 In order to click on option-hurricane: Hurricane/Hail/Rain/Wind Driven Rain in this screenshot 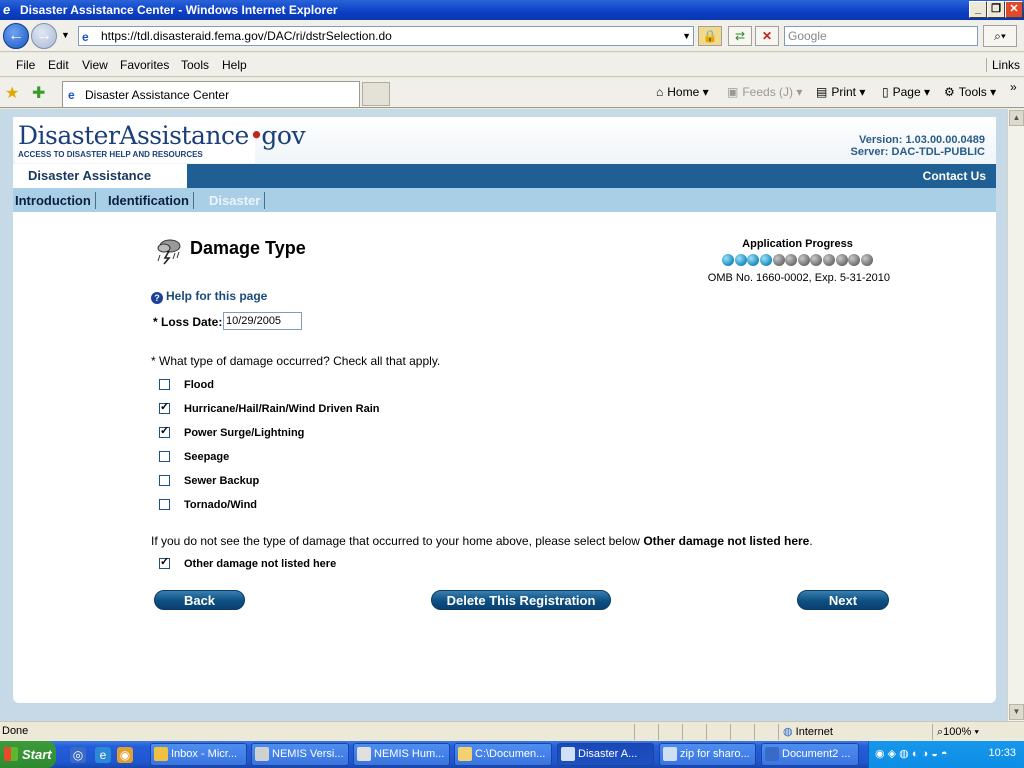, I will do `click(269, 408)`.